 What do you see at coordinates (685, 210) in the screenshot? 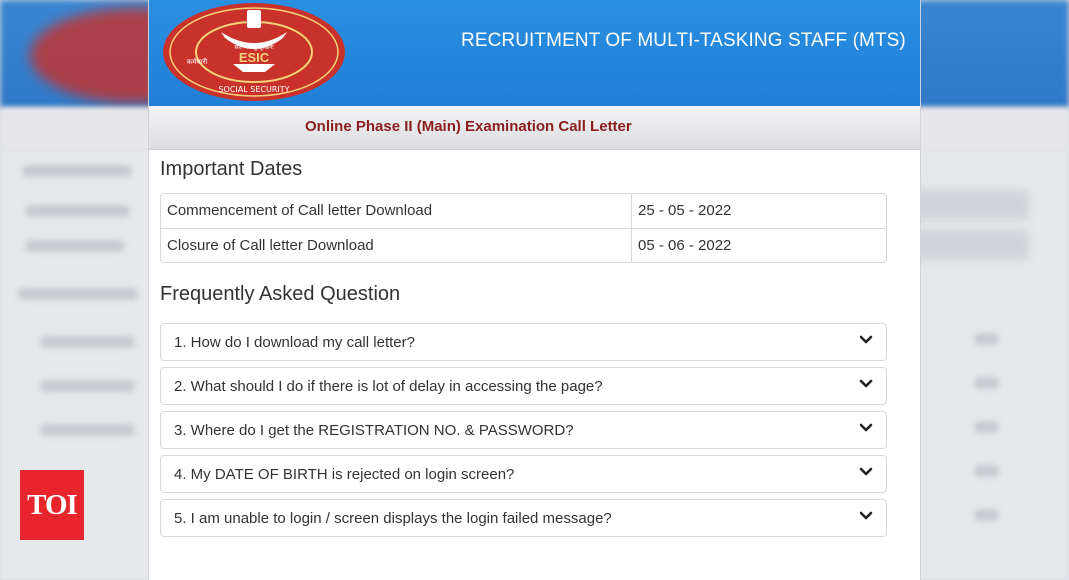
I see `date-value: 25 - 05 - 2022` at bounding box center [685, 210].